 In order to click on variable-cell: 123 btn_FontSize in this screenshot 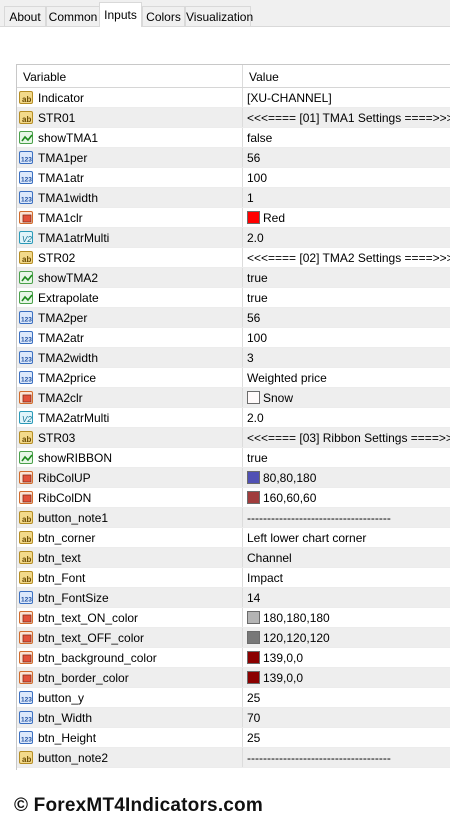, I will do `click(130, 597)`.